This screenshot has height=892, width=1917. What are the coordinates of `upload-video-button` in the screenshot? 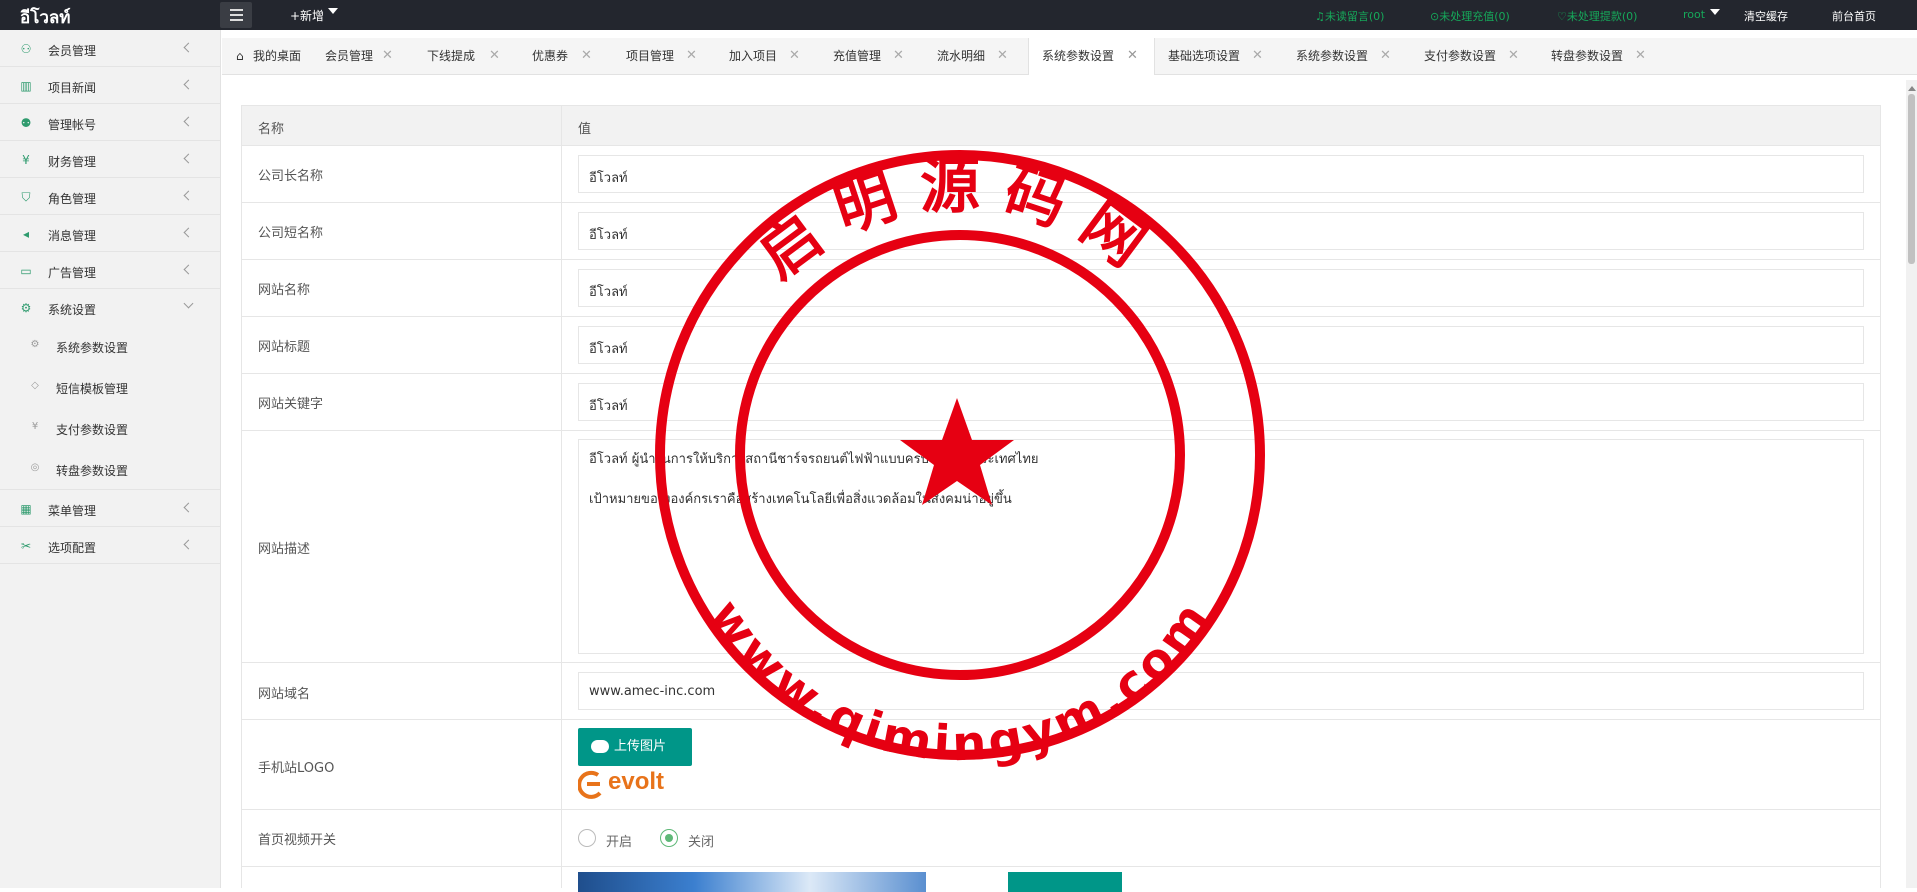 It's located at (1065, 882).